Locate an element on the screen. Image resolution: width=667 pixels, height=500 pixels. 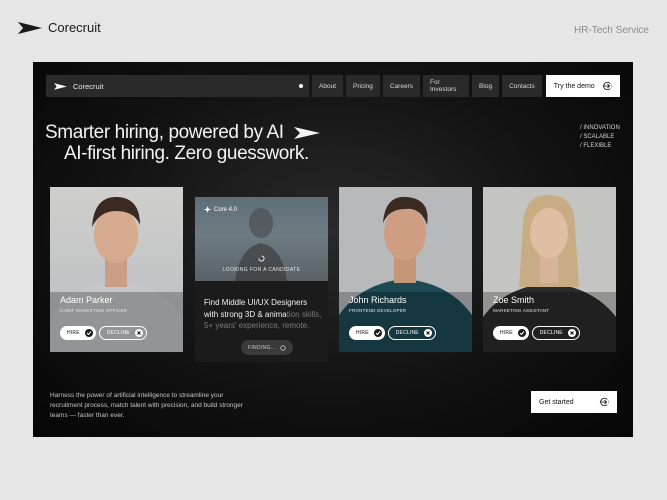
candidate-name: John Richards is located at coordinates (378, 300).